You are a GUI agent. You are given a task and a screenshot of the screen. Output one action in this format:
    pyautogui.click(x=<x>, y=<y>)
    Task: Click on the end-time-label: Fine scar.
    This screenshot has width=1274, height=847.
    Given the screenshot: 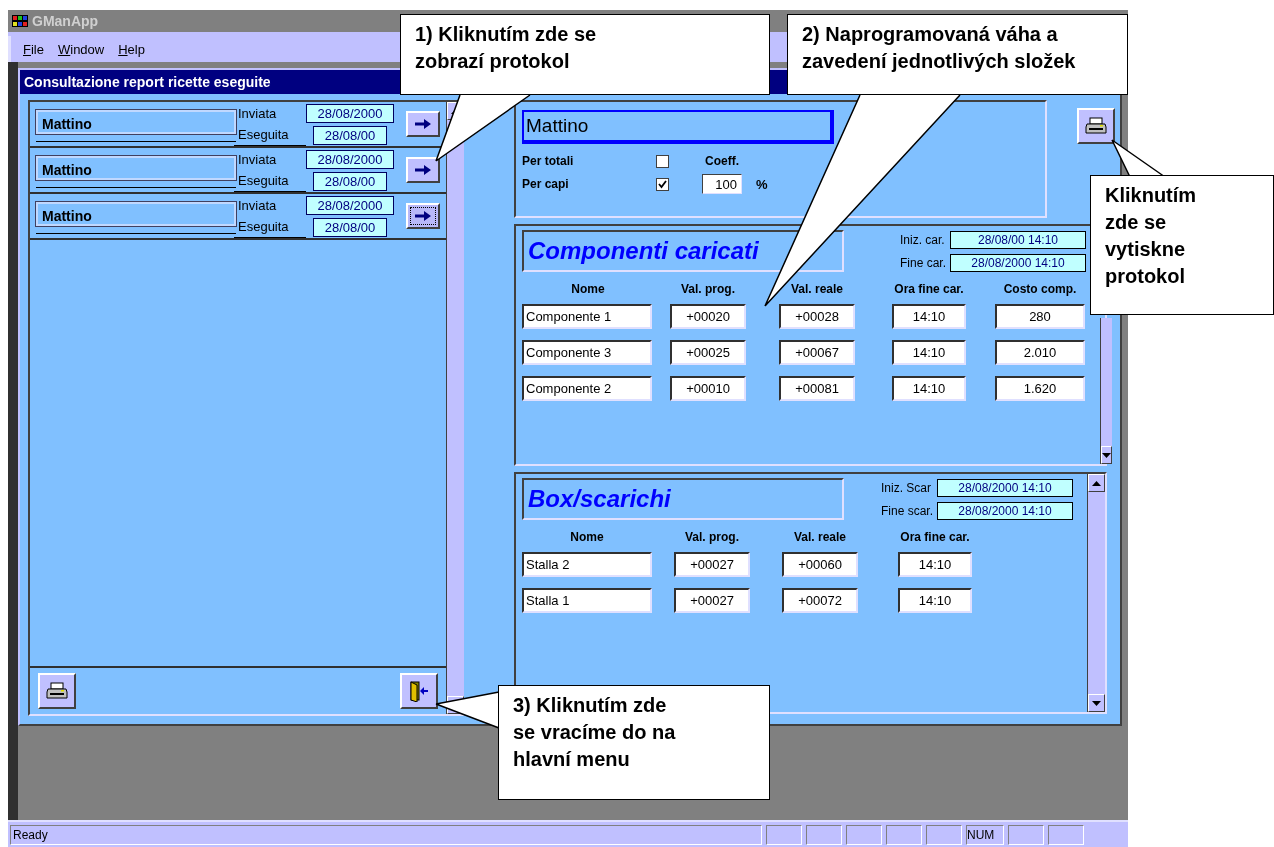 What is the action you would take?
    pyautogui.click(x=906, y=510)
    